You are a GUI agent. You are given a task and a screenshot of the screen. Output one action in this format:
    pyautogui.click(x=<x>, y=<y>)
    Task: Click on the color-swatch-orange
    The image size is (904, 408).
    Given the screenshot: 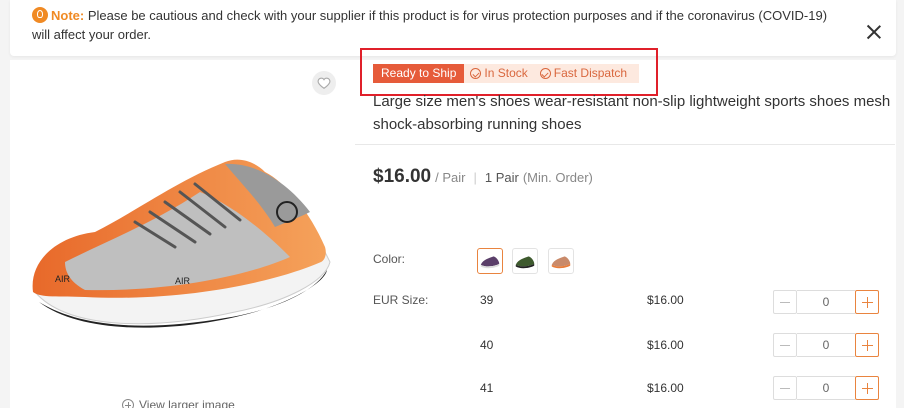 What is the action you would take?
    pyautogui.click(x=561, y=261)
    